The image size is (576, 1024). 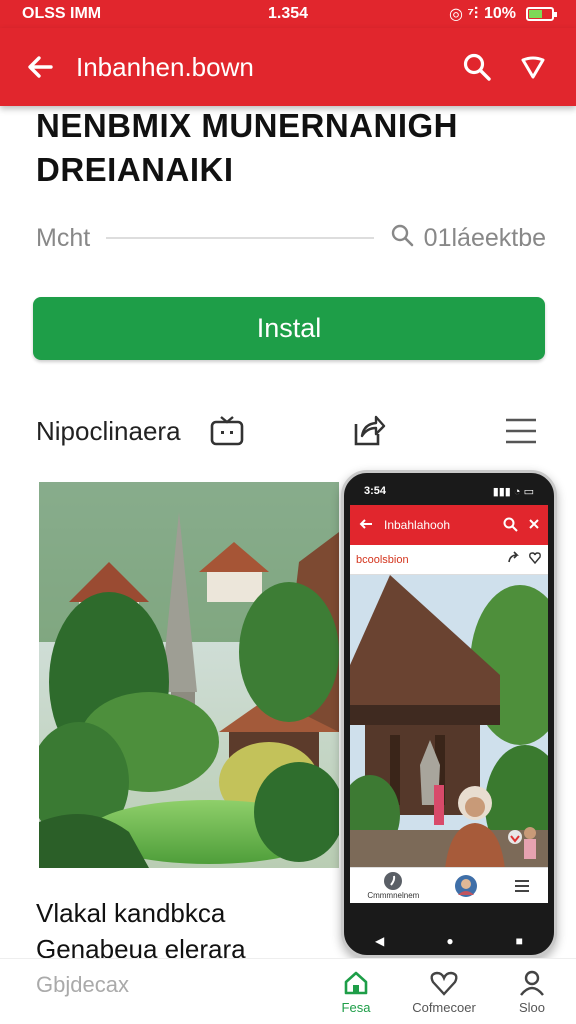 I want to click on recents-square-icon: ■, so click(x=519, y=941).